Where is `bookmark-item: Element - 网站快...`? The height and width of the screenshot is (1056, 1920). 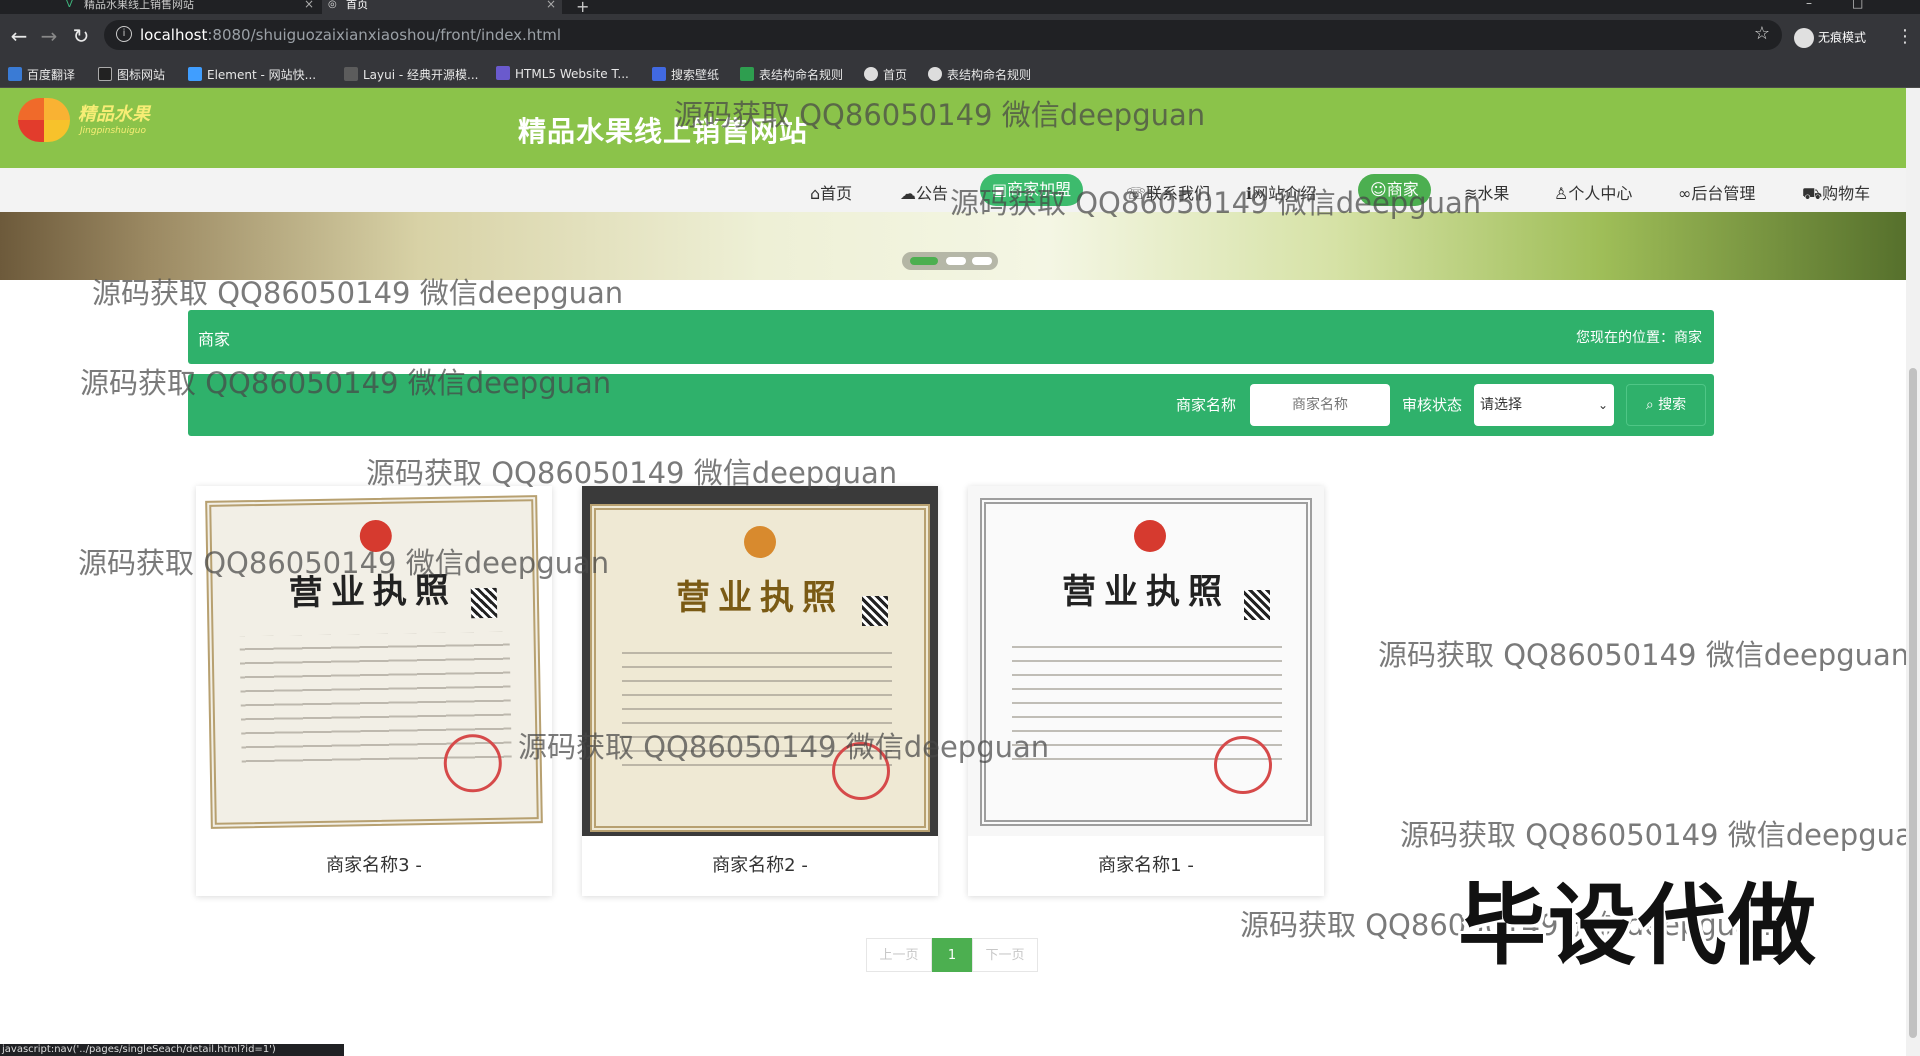 bookmark-item: Element - 网站快... is located at coordinates (252, 74).